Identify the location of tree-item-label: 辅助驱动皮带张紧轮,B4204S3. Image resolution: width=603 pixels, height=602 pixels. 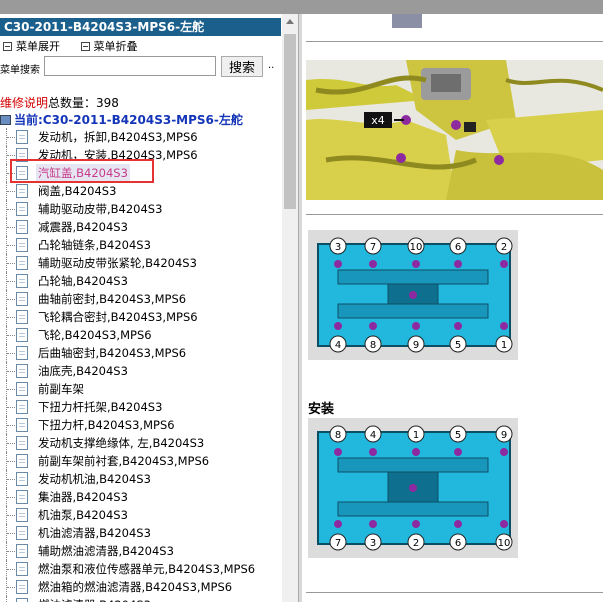
(117, 263).